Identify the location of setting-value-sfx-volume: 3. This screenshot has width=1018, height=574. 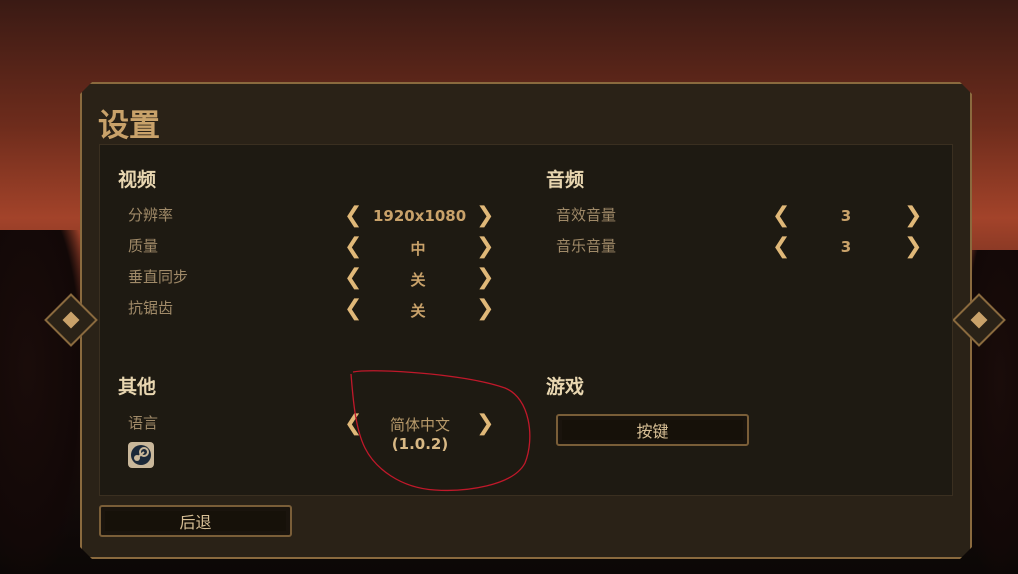
(846, 216).